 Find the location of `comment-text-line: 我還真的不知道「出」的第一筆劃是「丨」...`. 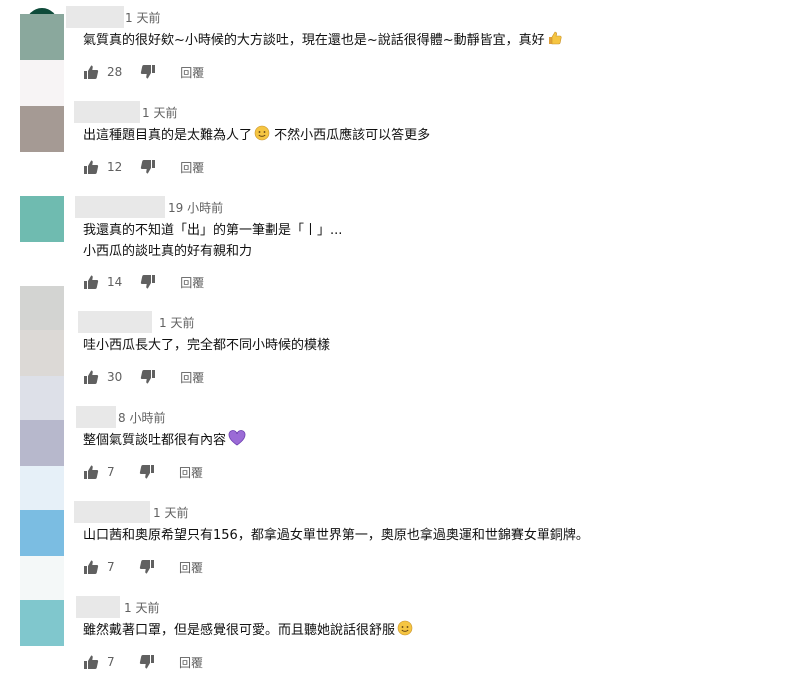

comment-text-line: 我還真的不知道「出」的第一筆劃是「丨」... is located at coordinates (213, 230).